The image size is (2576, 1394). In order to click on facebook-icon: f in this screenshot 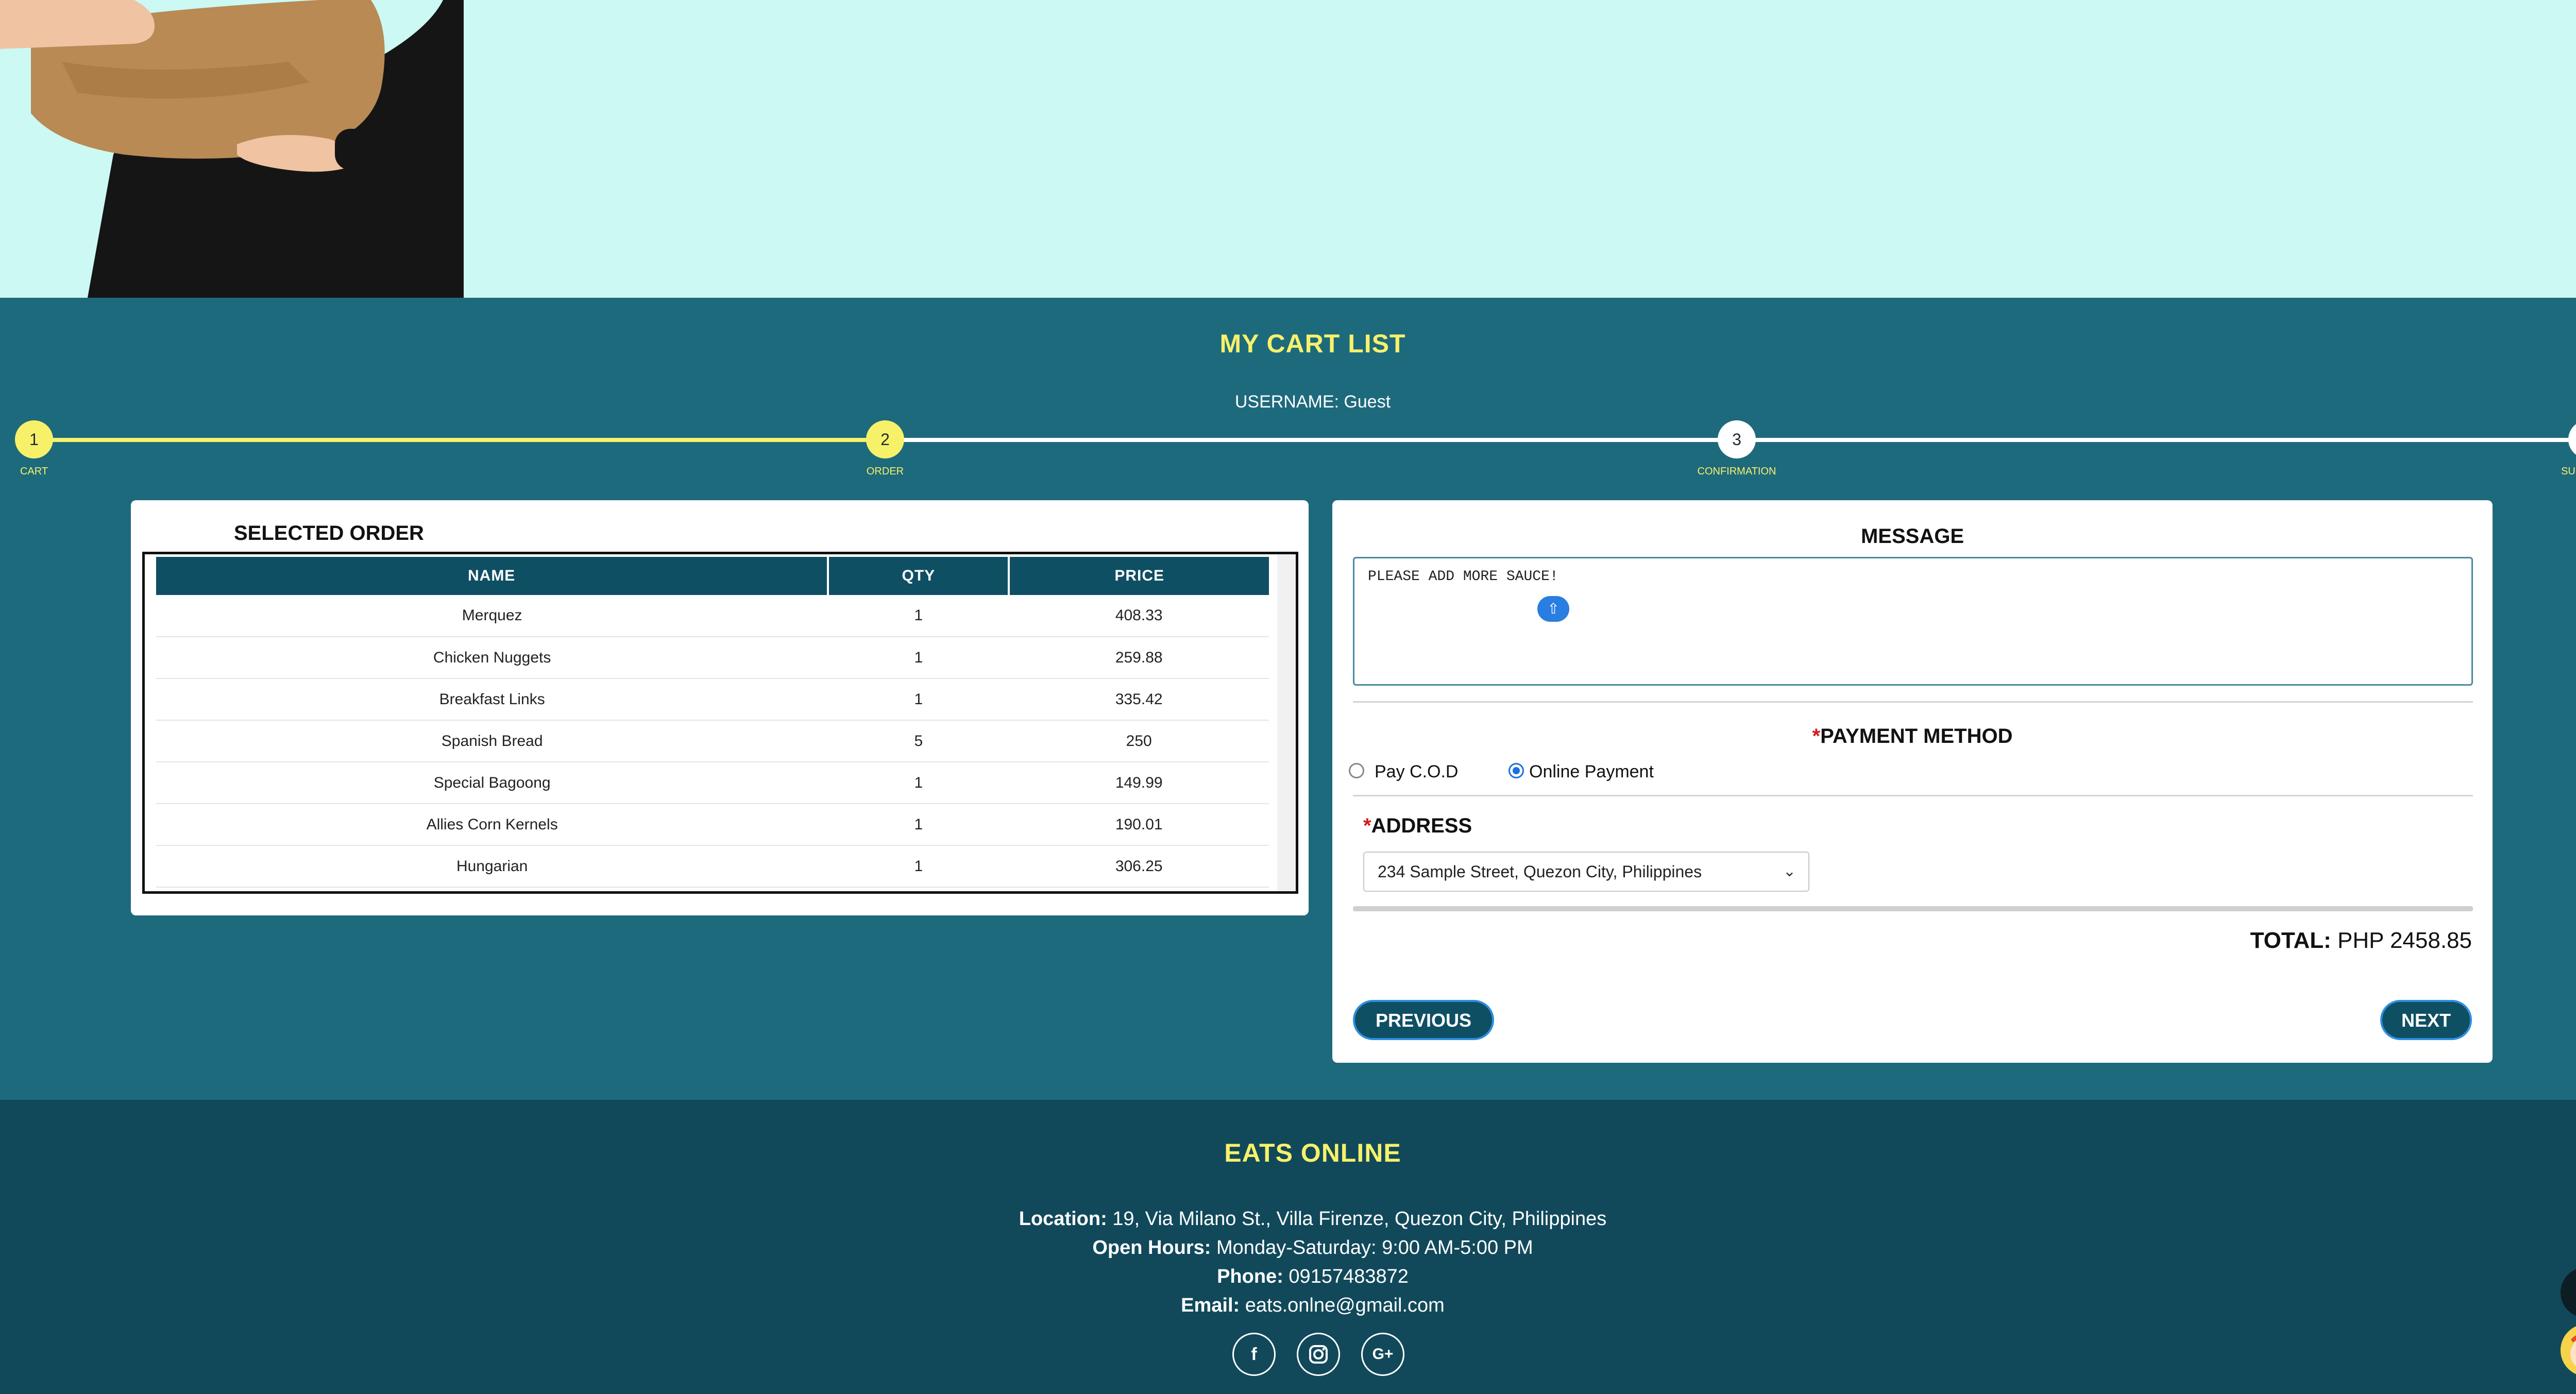, I will do `click(1254, 1354)`.